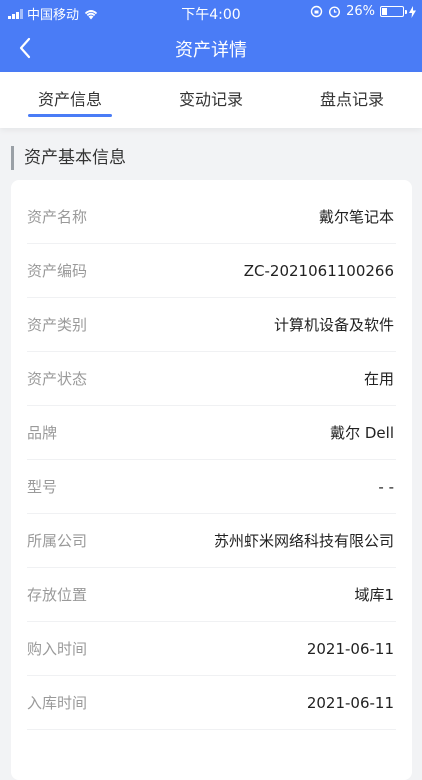  Describe the element at coordinates (57, 703) in the screenshot. I see `field-label: 入库时间` at that location.